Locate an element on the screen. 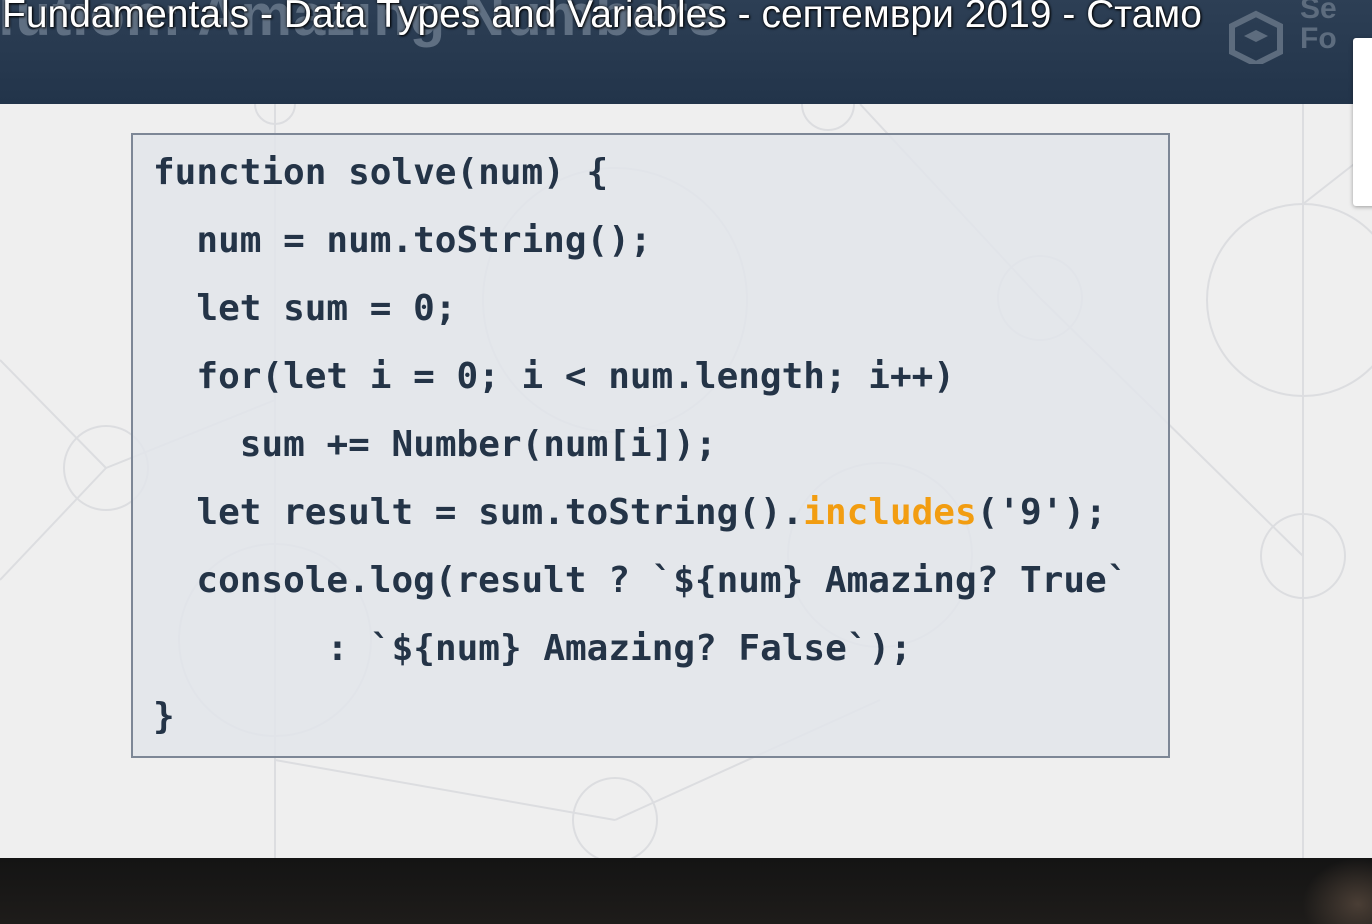 The image size is (1372, 924). side-panel-edge is located at coordinates (1362, 122).